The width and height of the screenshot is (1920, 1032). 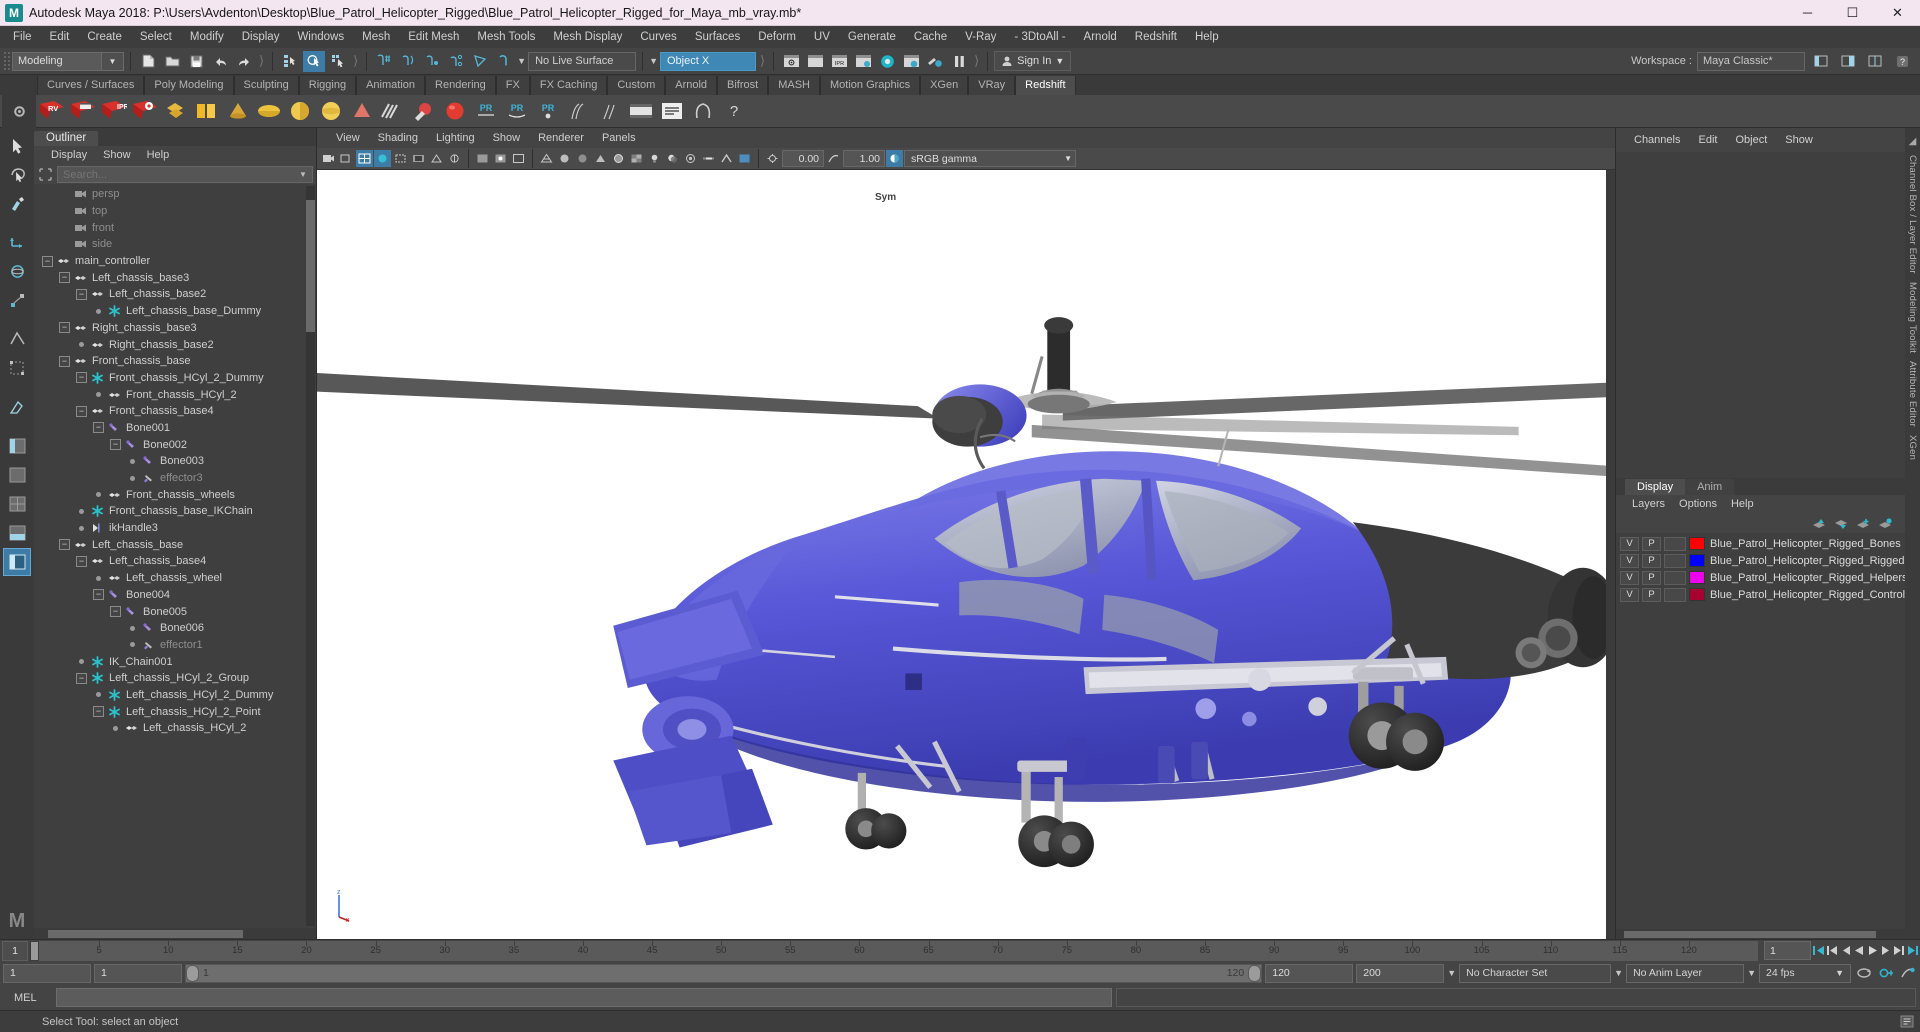 What do you see at coordinates (1818, 950) in the screenshot?
I see `go-to-start-icon` at bounding box center [1818, 950].